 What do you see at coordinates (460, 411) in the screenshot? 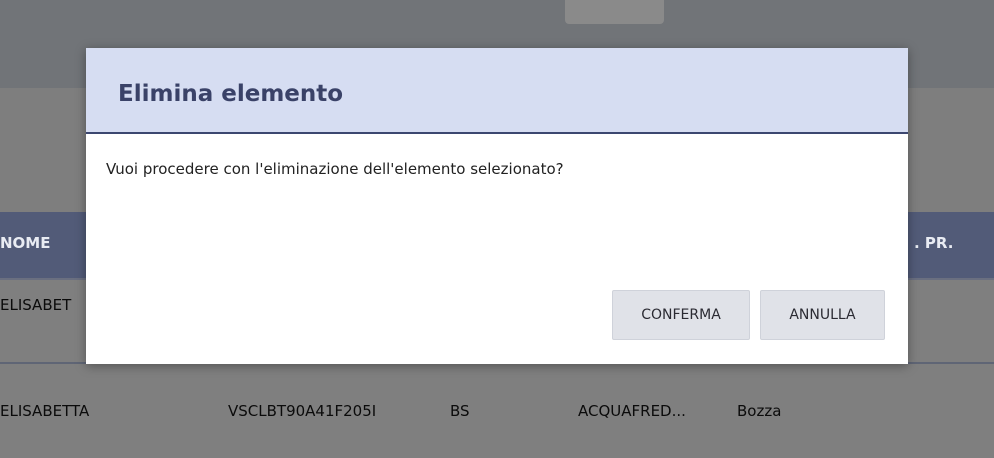
I see `cell-provincia: BS` at bounding box center [460, 411].